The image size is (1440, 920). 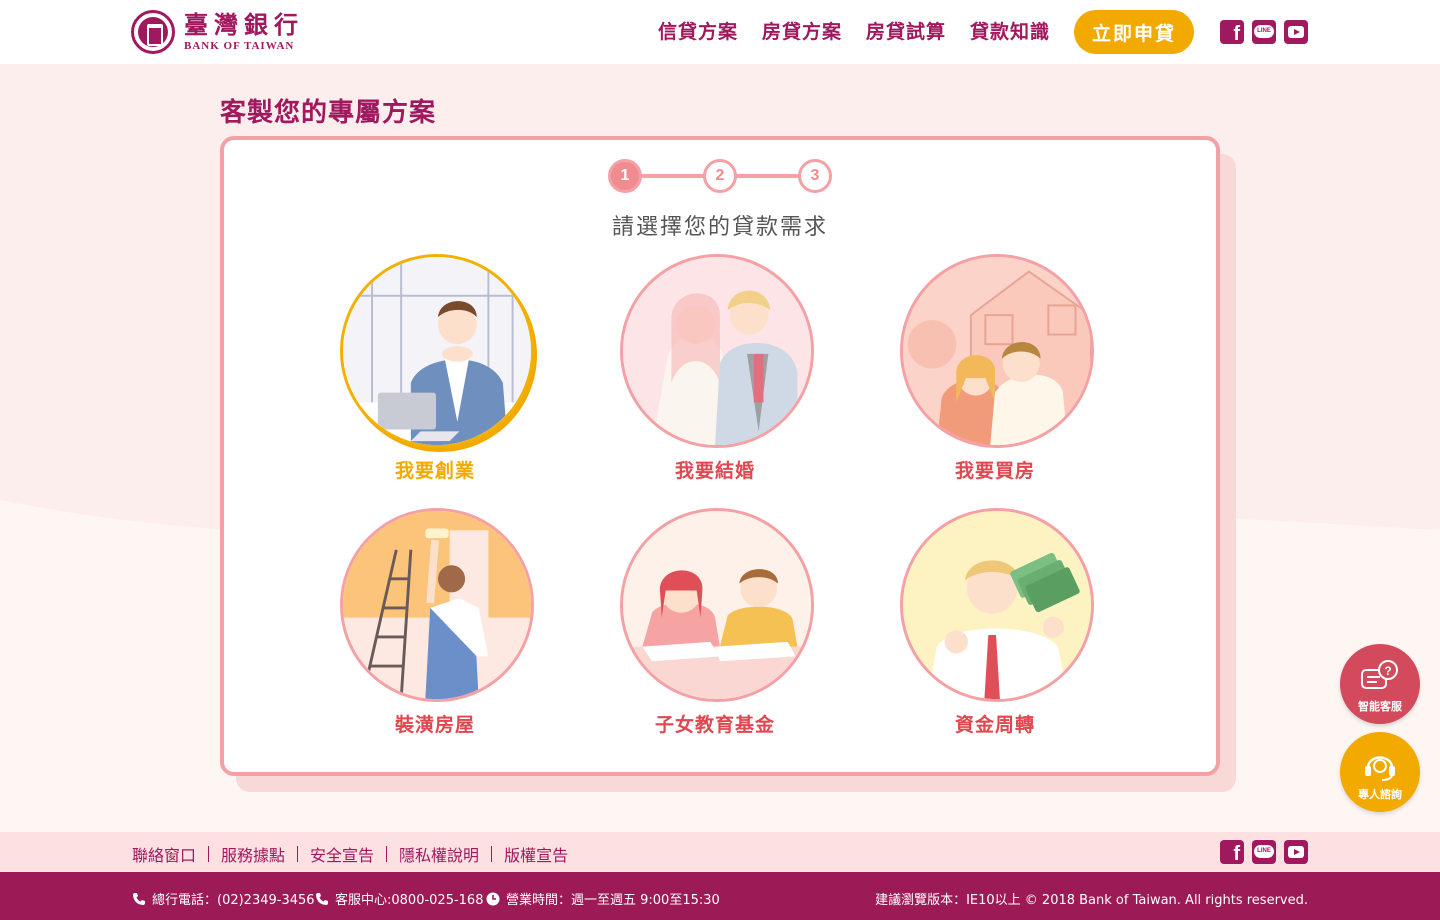 I want to click on footer-social-links, so click(x=1264, y=853).